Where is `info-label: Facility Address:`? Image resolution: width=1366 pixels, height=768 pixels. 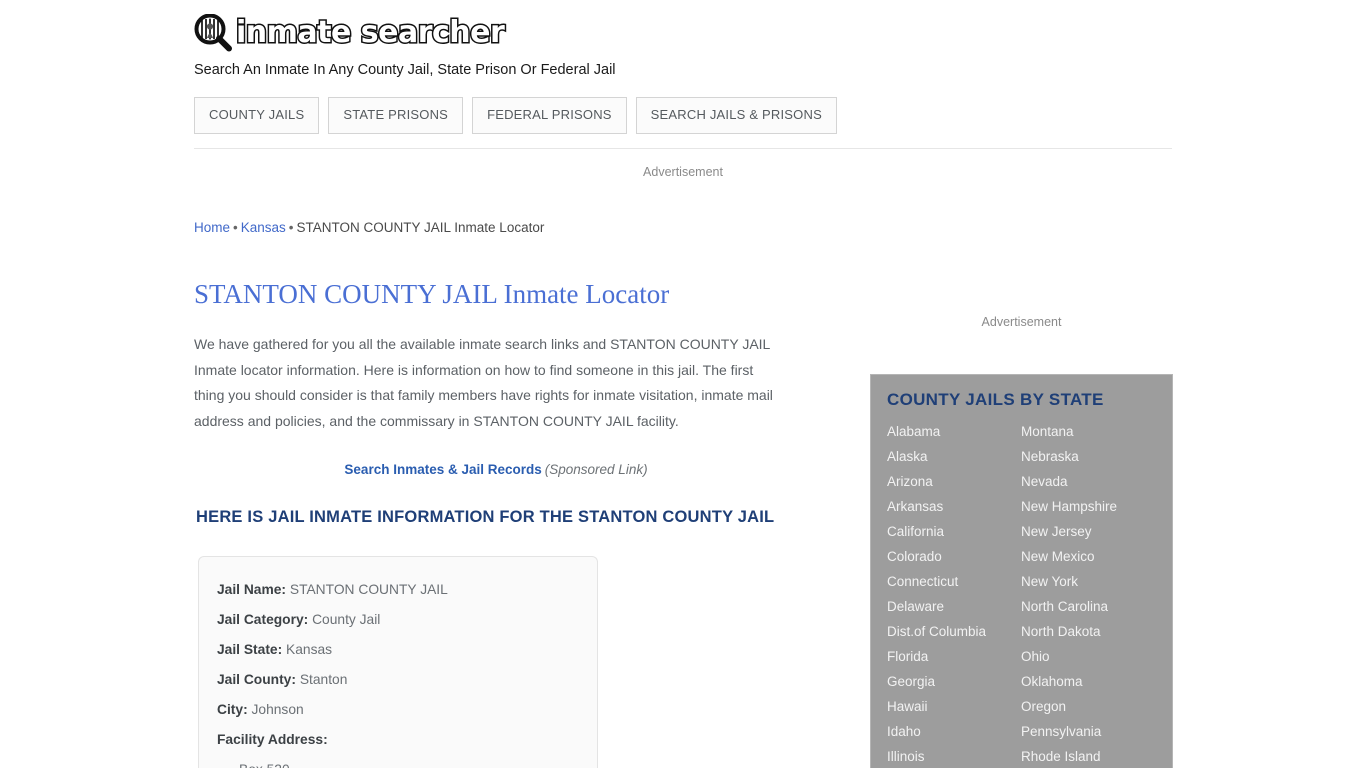
info-label: Facility Address: is located at coordinates (272, 739).